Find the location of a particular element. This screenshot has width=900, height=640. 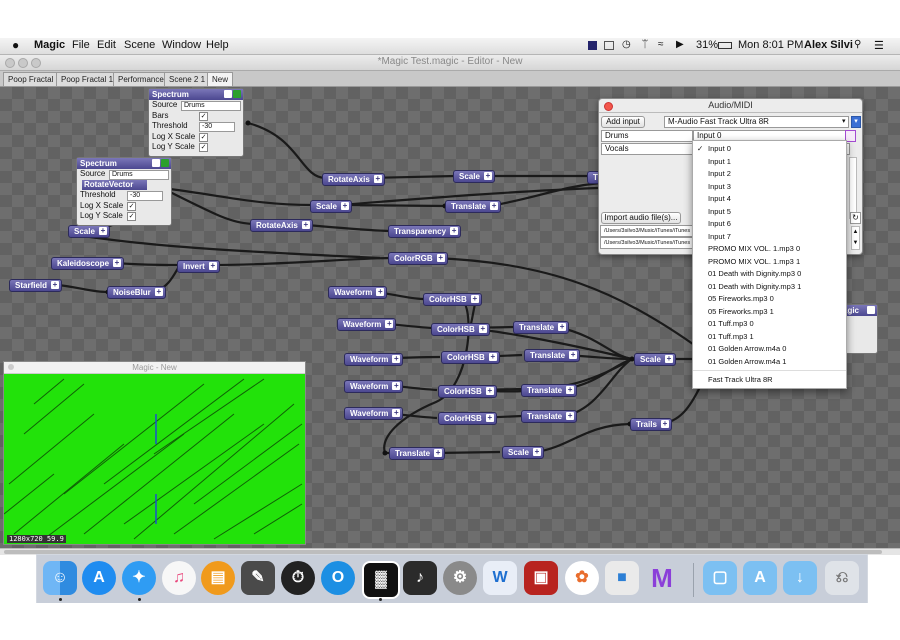

rotatevector-node: RotateVector is located at coordinates (115, 184).